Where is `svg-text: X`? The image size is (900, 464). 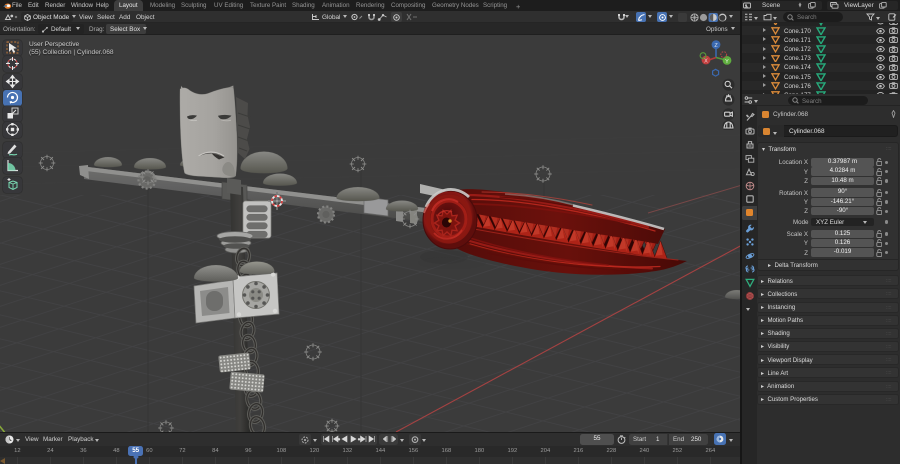
svg-text: X is located at coordinates (706, 61).